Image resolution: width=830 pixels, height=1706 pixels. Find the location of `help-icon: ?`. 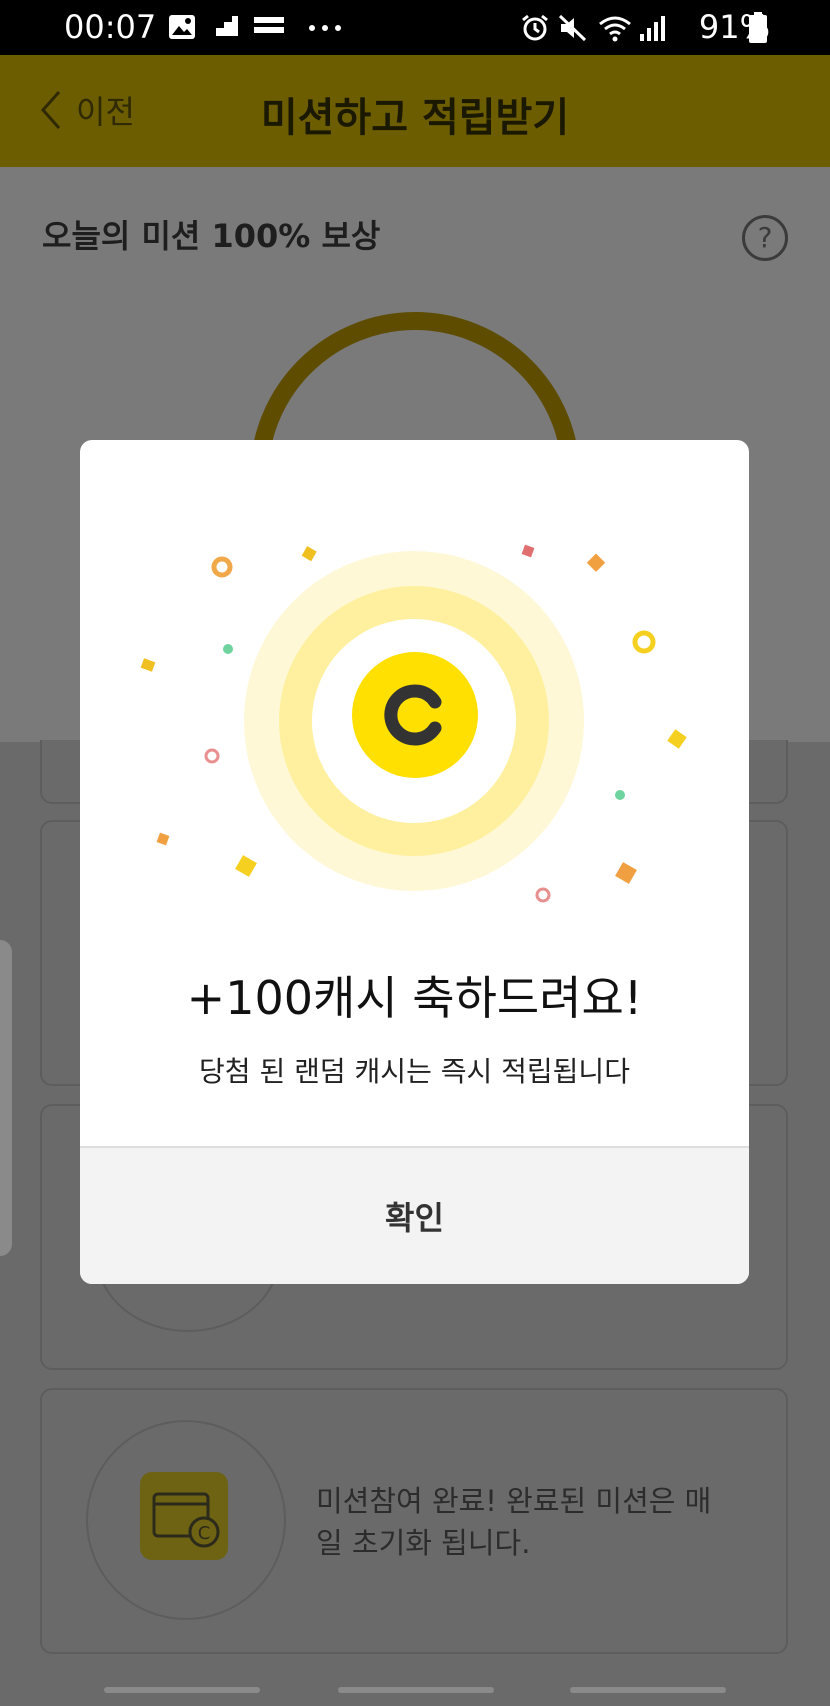

help-icon: ? is located at coordinates (765, 238).